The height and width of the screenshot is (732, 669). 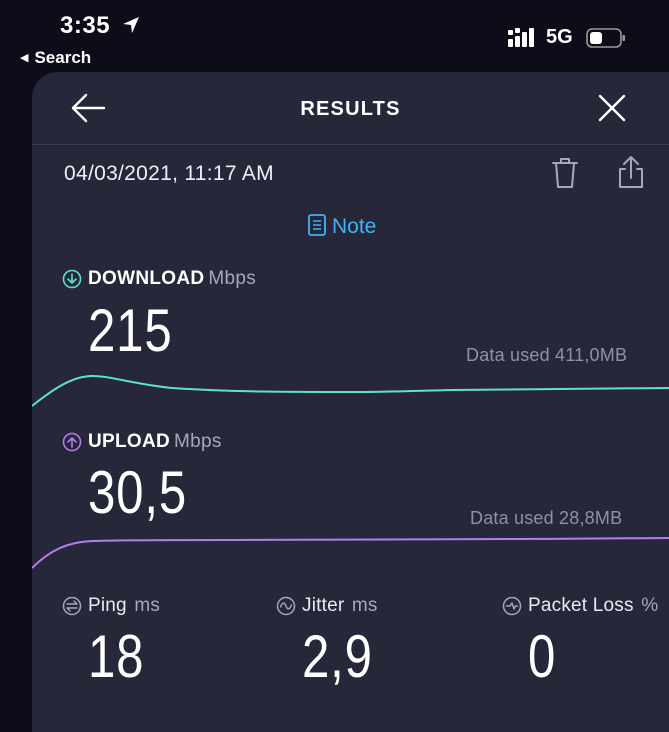 I want to click on back-to-app-link: ◀ Search, so click(x=55, y=58).